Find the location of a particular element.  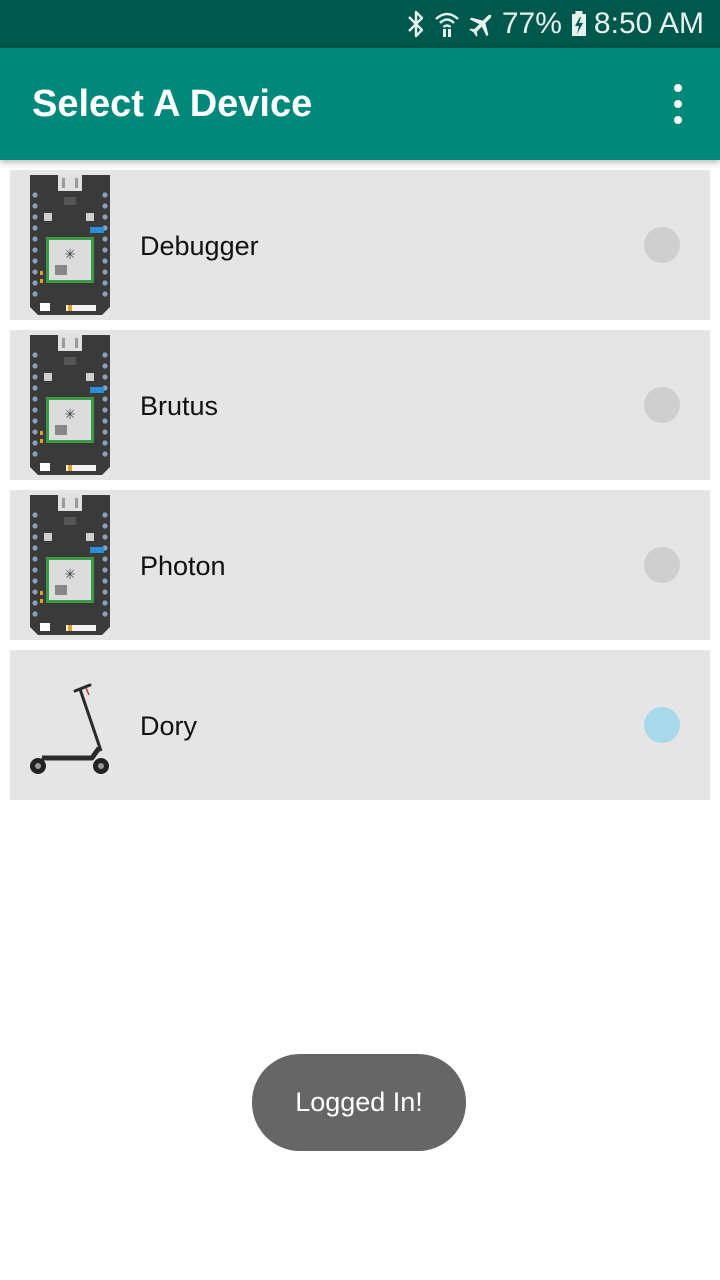

wifi-icon is located at coordinates (447, 24).